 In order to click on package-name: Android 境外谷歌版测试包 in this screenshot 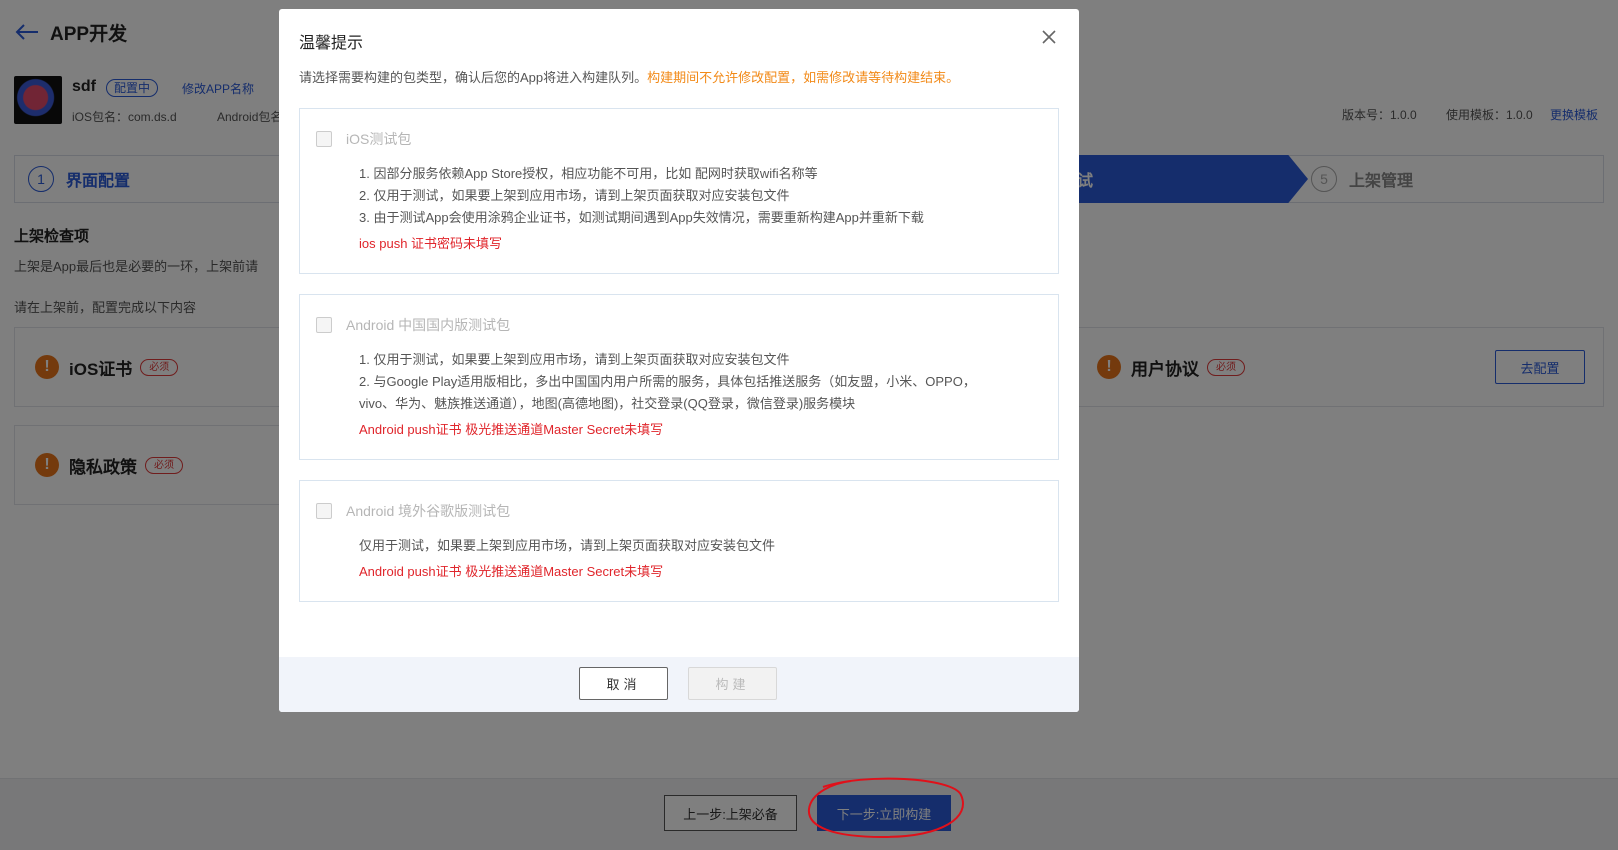, I will do `click(428, 511)`.